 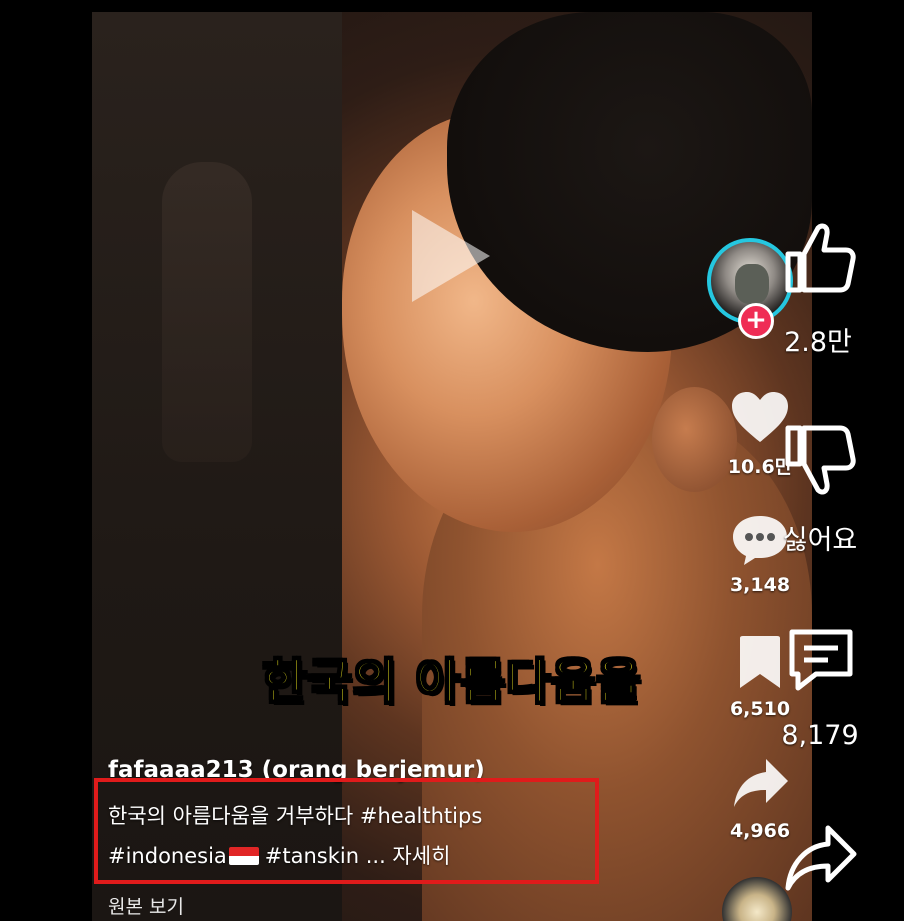 I want to click on view-original-link: 원본 보기, so click(x=146, y=905).